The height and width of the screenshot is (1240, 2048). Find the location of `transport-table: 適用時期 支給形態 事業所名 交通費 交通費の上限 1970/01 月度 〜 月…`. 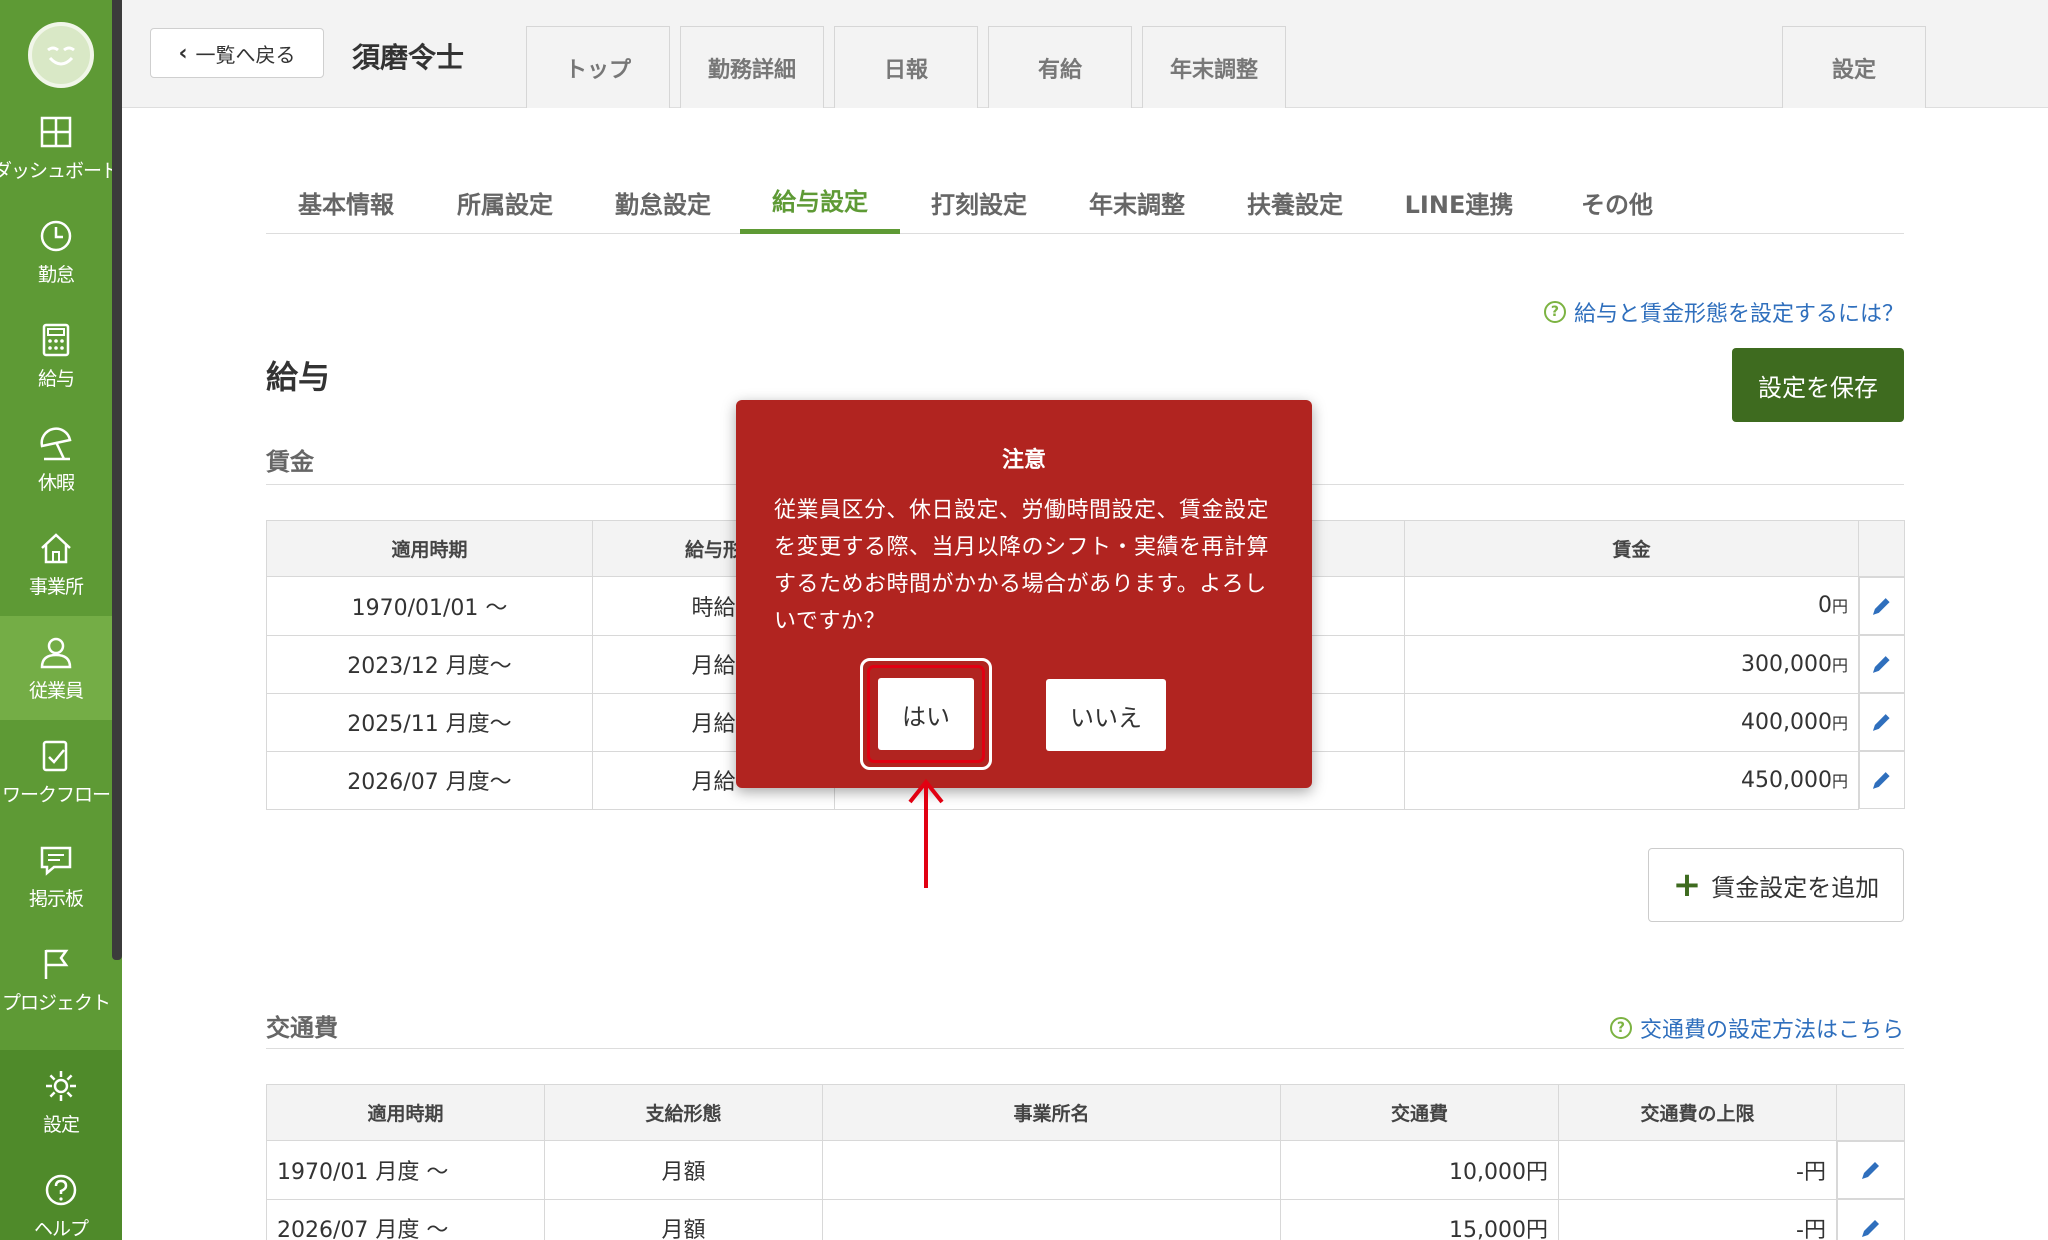

transport-table: 適用時期 支給形態 事業所名 交通費 交通費の上限 1970/01 月度 〜 月… is located at coordinates (1085, 1162).